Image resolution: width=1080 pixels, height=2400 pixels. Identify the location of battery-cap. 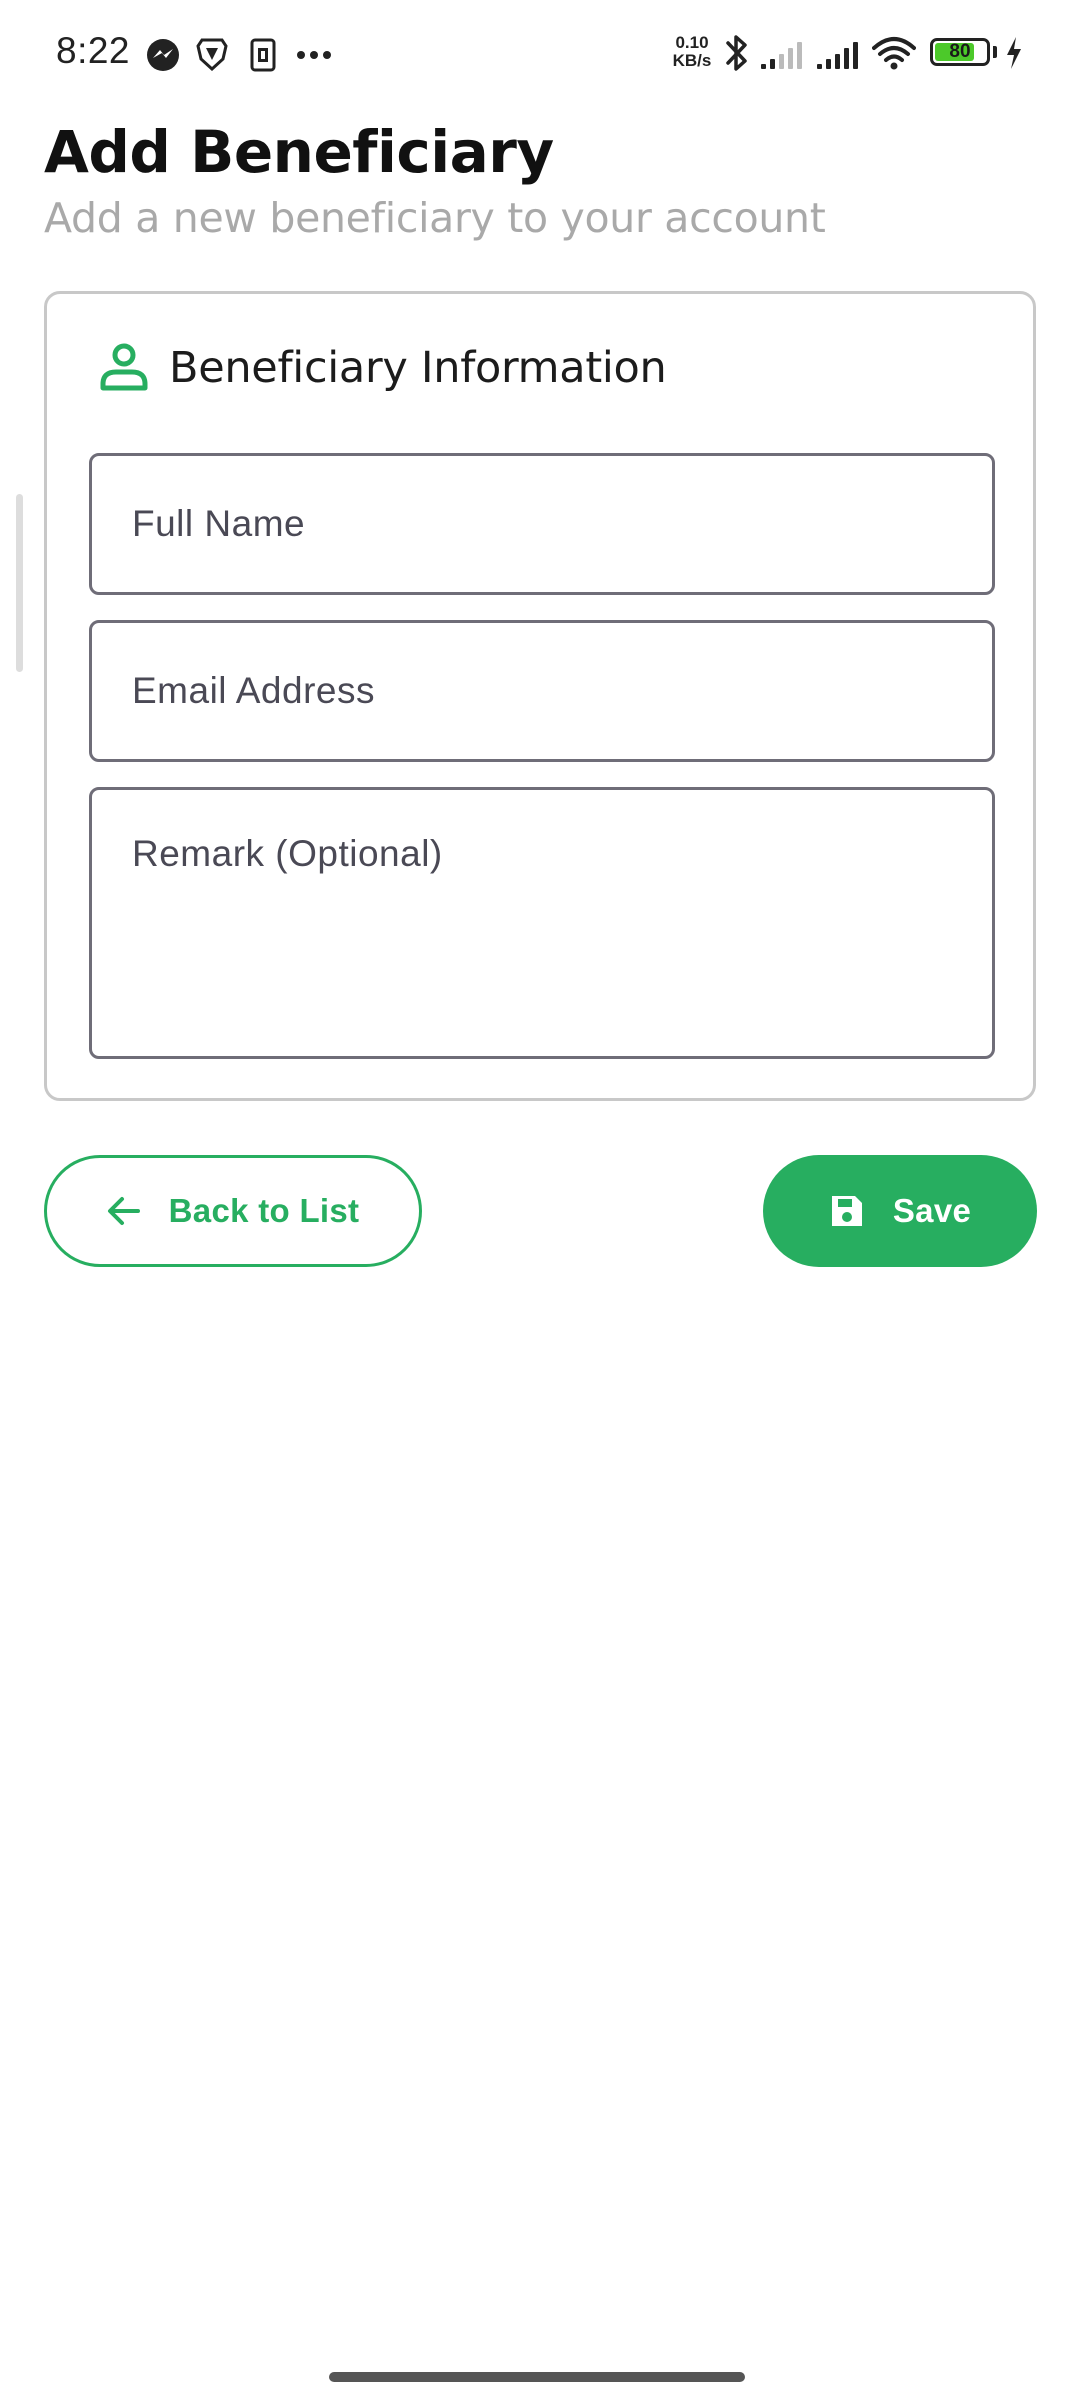
(995, 52).